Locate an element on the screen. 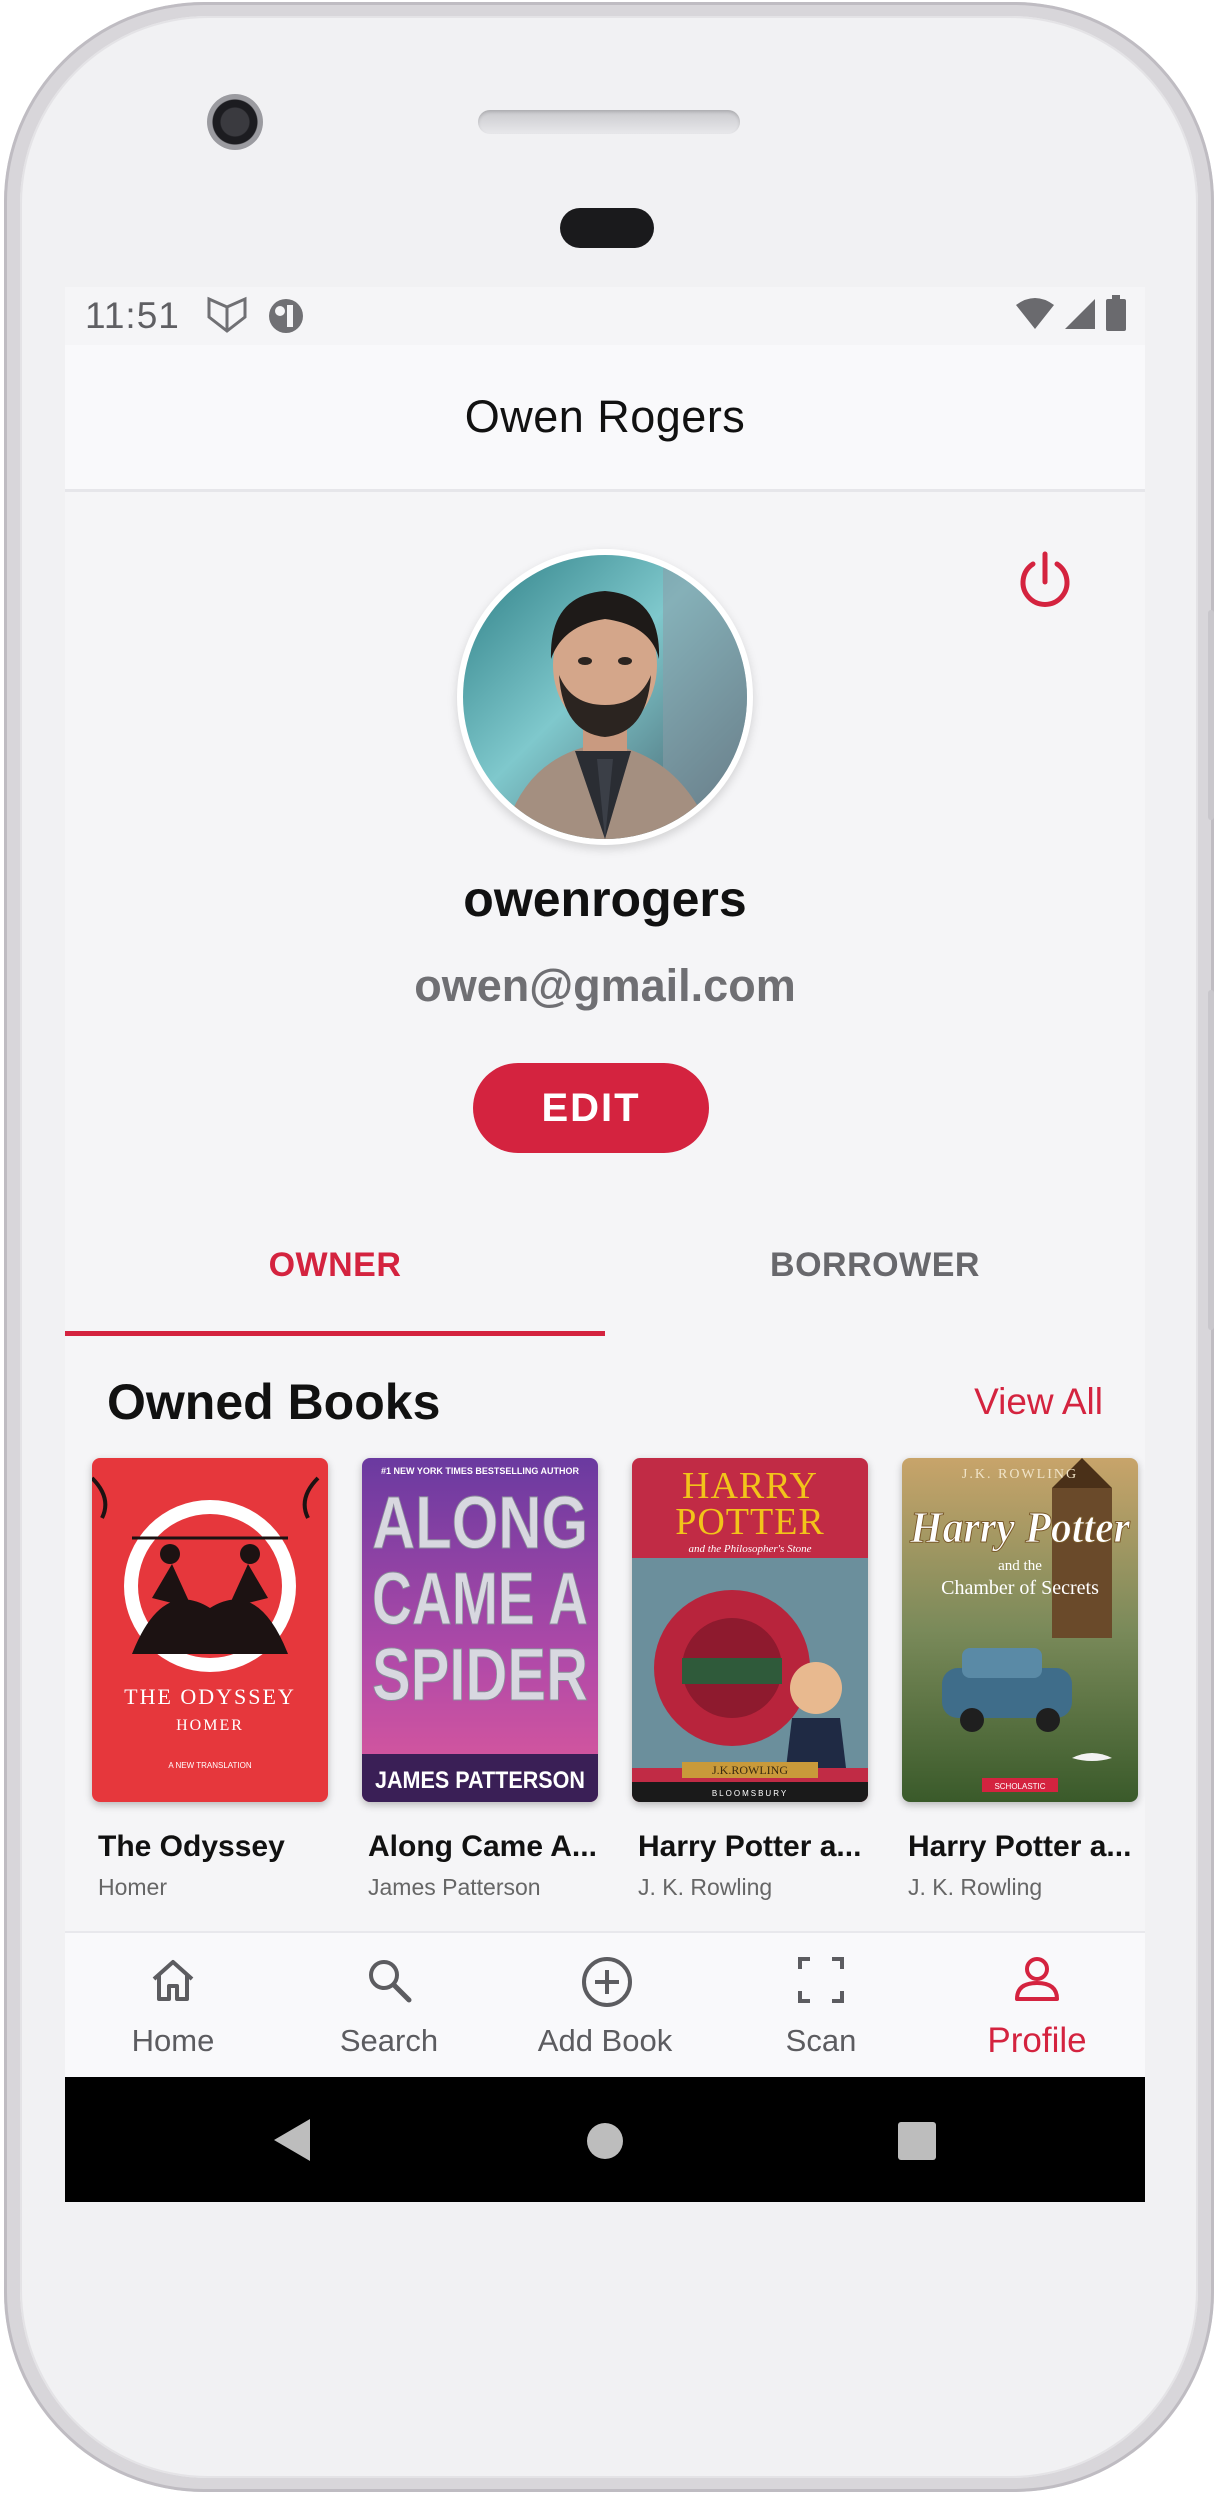 This screenshot has height=2498, width=1222. proximity-sensor is located at coordinates (607, 228).